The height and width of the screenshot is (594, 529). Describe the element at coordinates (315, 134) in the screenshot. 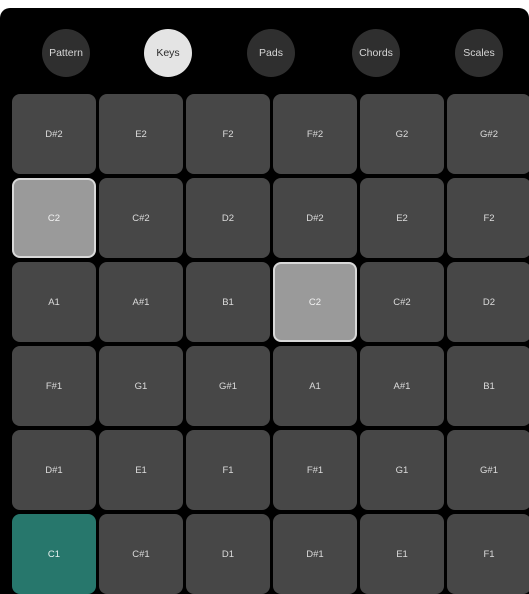

I see `key-pad: F#2` at that location.